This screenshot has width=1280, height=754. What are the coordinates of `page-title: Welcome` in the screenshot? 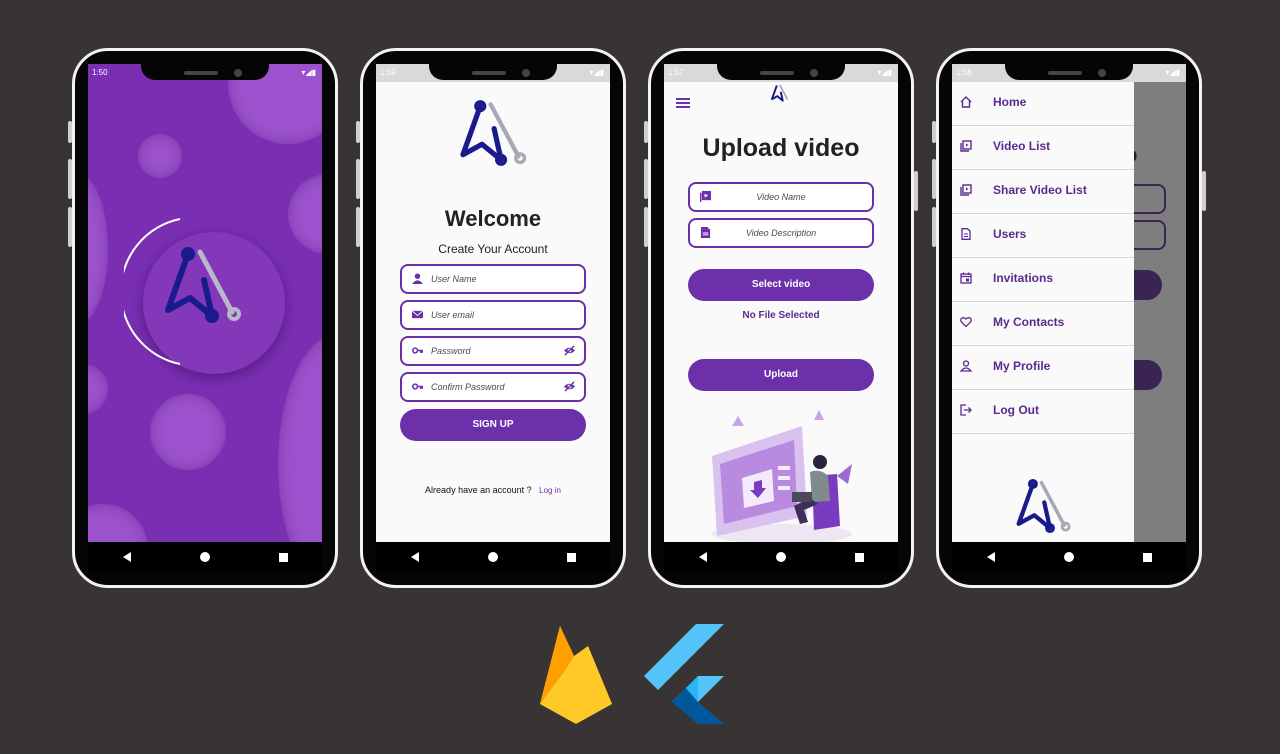 It's located at (493, 218).